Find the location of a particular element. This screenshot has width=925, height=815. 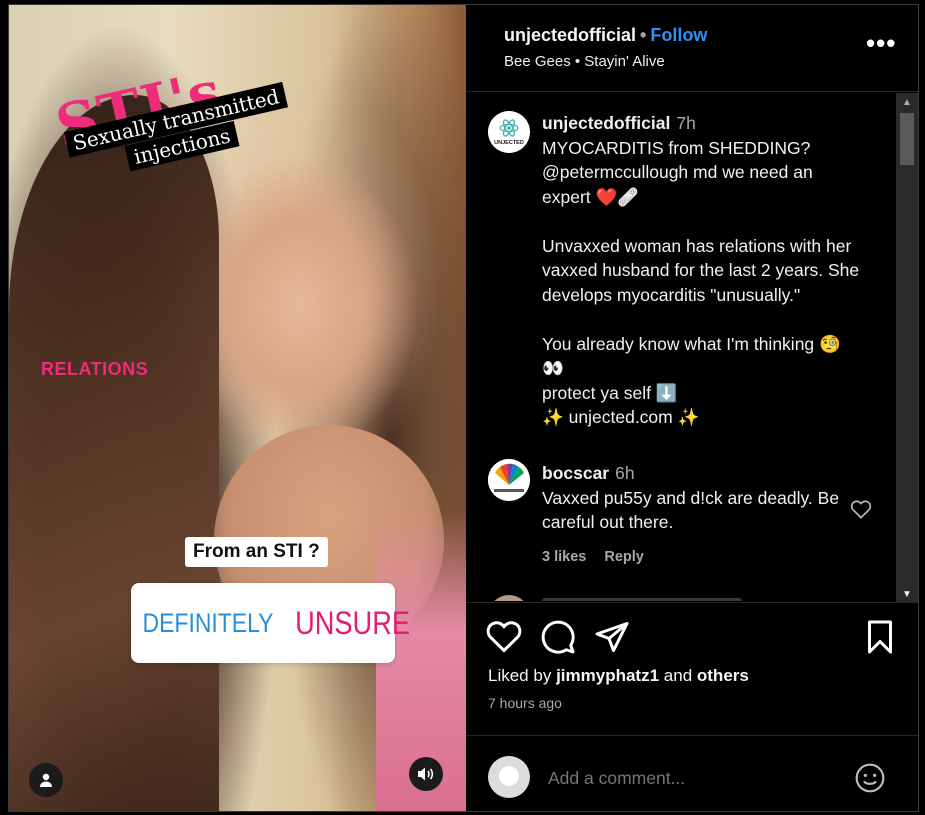

sticker-relations: RELATIONS is located at coordinates (95, 369).